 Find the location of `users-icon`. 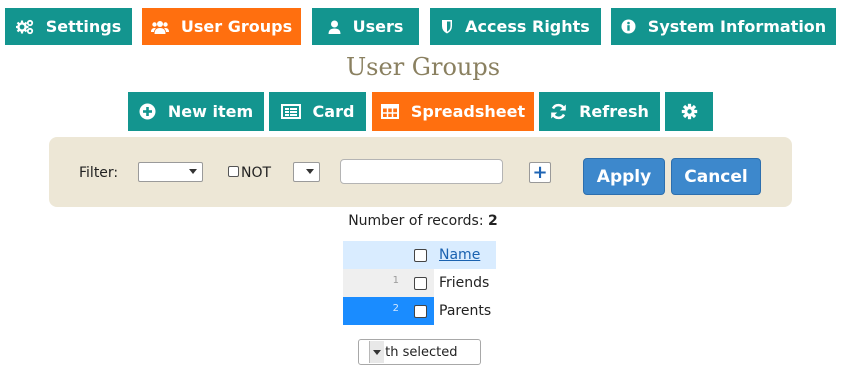

users-icon is located at coordinates (159, 27).